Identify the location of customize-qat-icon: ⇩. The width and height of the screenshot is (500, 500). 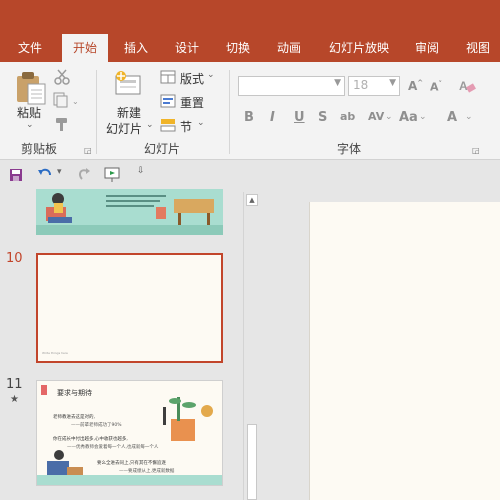
(141, 171).